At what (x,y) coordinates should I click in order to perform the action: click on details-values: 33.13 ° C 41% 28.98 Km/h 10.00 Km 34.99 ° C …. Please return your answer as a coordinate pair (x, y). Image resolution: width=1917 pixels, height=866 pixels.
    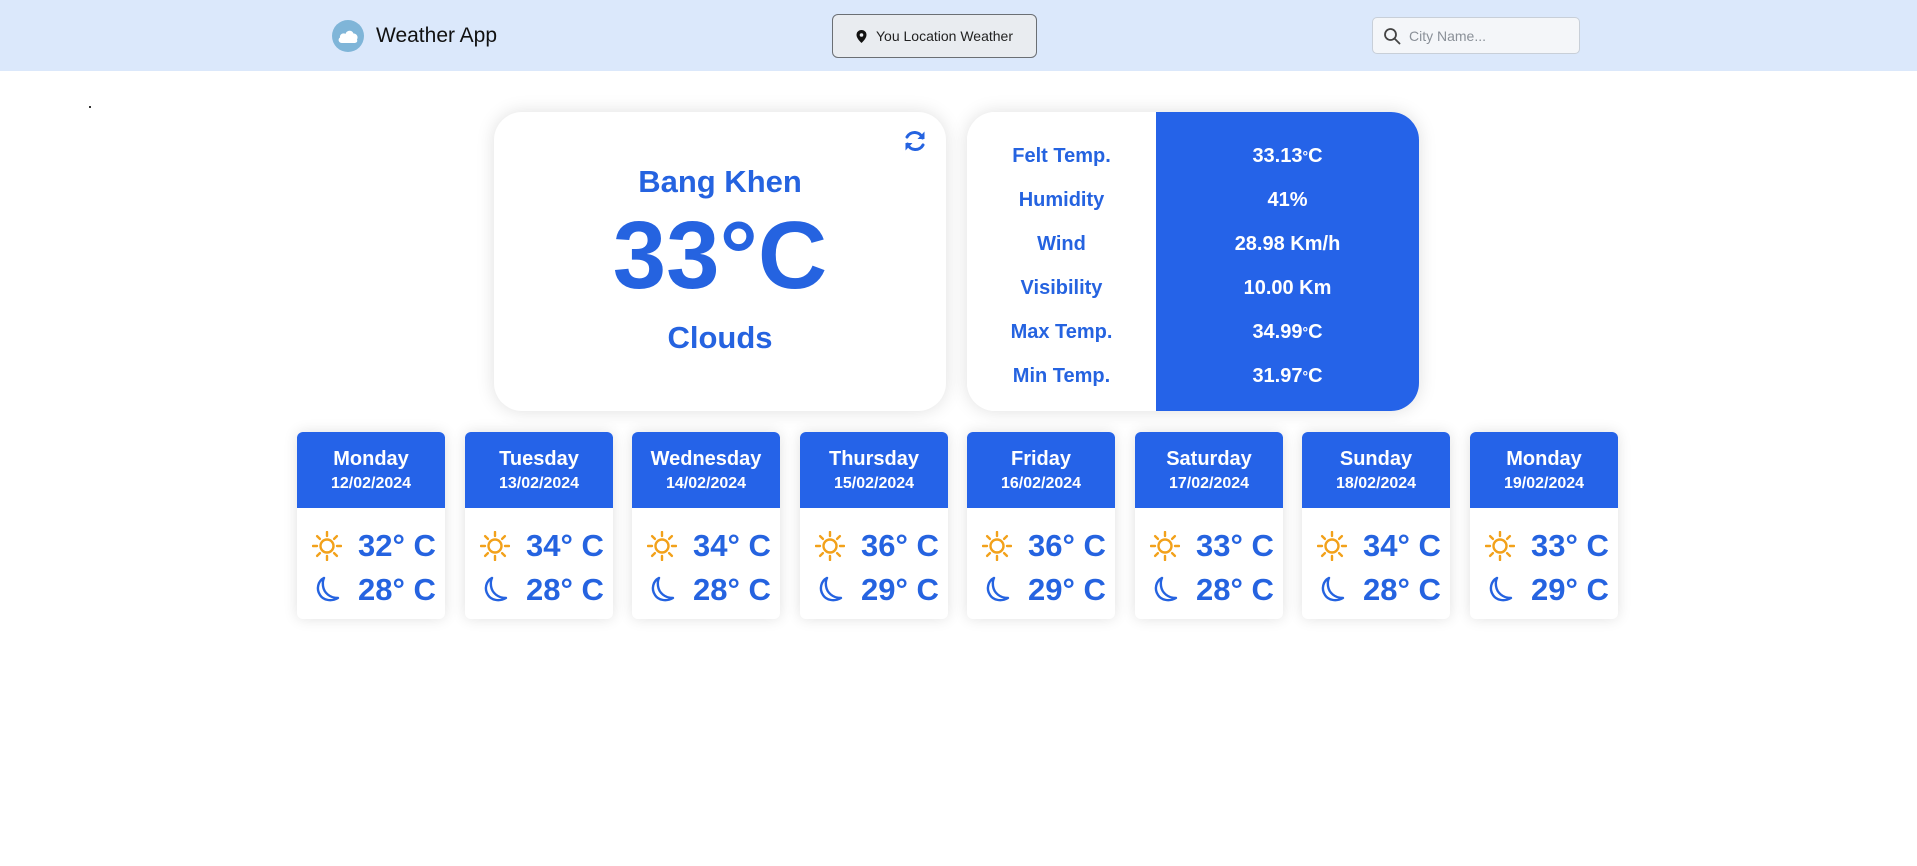
    Looking at the image, I should click on (1287, 261).